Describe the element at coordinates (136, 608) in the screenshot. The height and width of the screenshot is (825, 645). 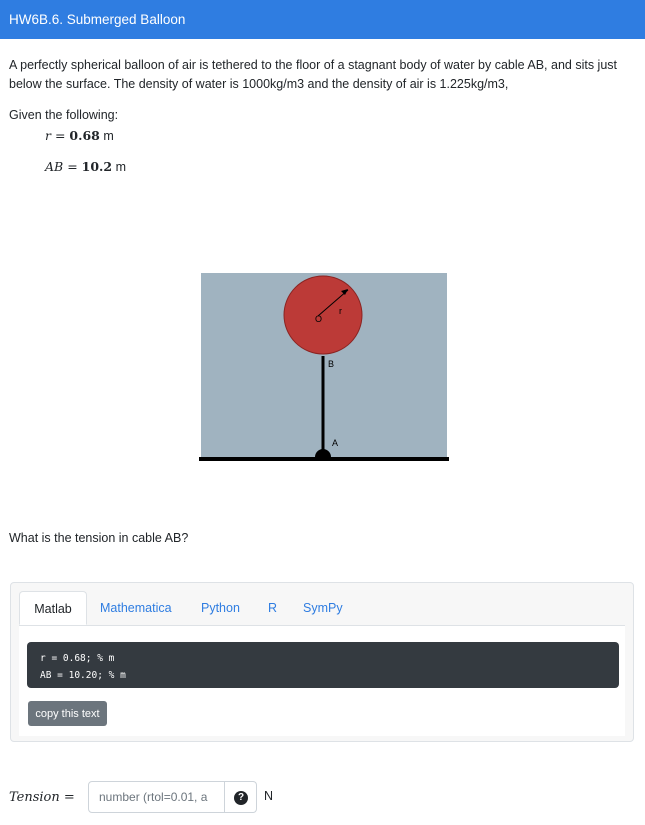
I see `tab-mathematica: Mathematica` at that location.